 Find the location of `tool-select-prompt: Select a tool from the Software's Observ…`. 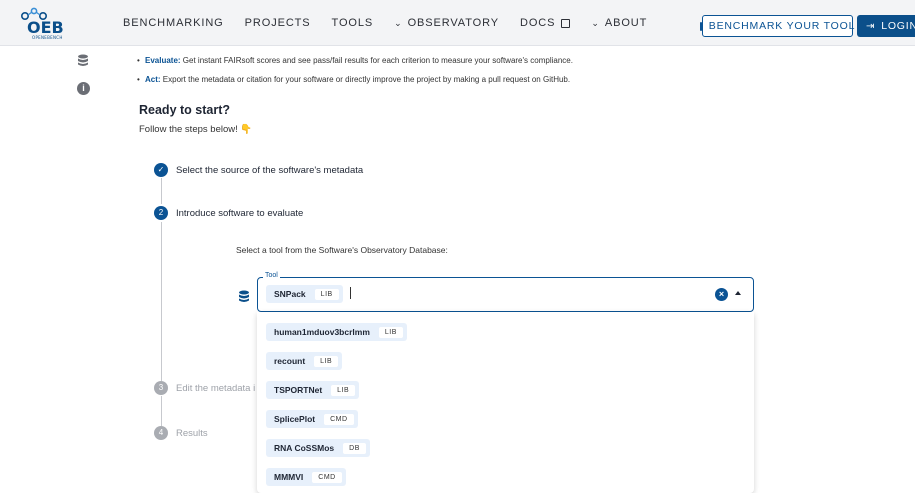

tool-select-prompt: Select a tool from the Software's Observ… is located at coordinates (342, 250).